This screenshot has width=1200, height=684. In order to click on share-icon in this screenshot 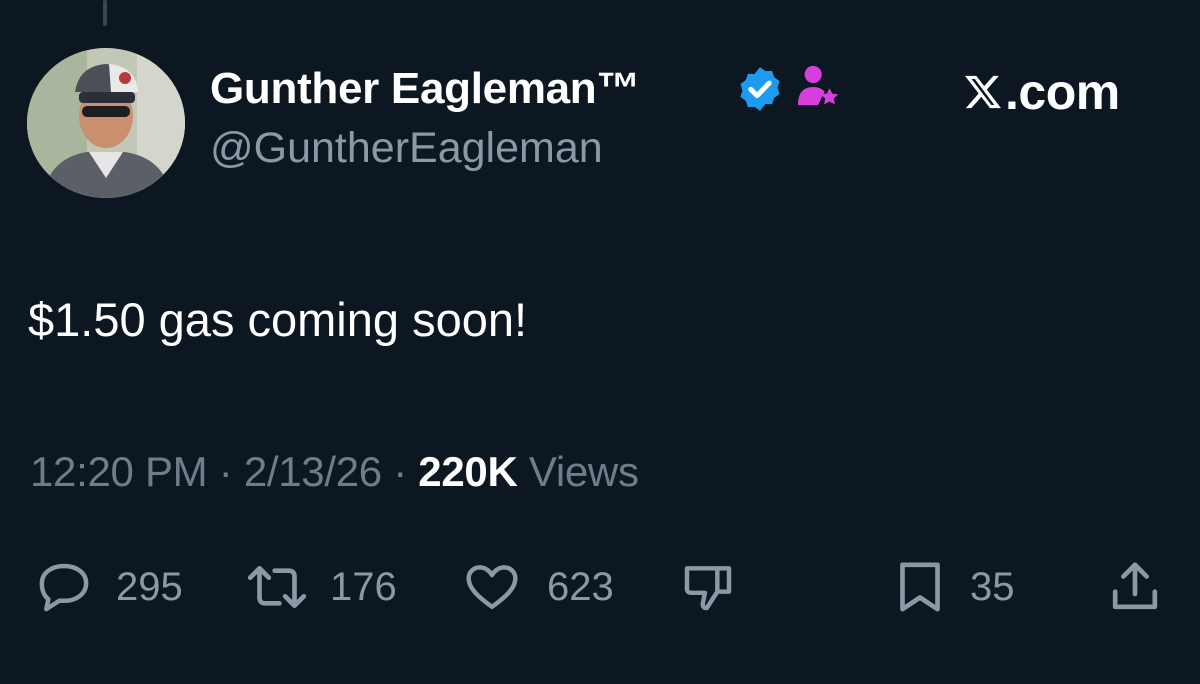, I will do `click(1135, 586)`.